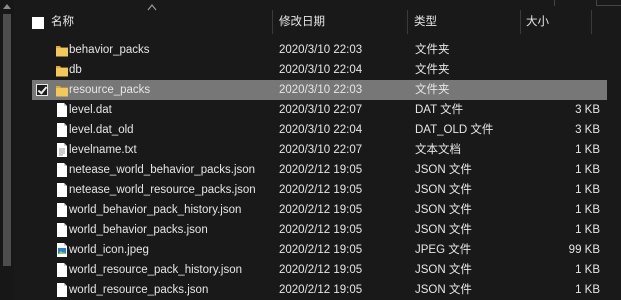 The width and height of the screenshot is (621, 300). What do you see at coordinates (101, 130) in the screenshot?
I see `file-name: level.dat_old` at bounding box center [101, 130].